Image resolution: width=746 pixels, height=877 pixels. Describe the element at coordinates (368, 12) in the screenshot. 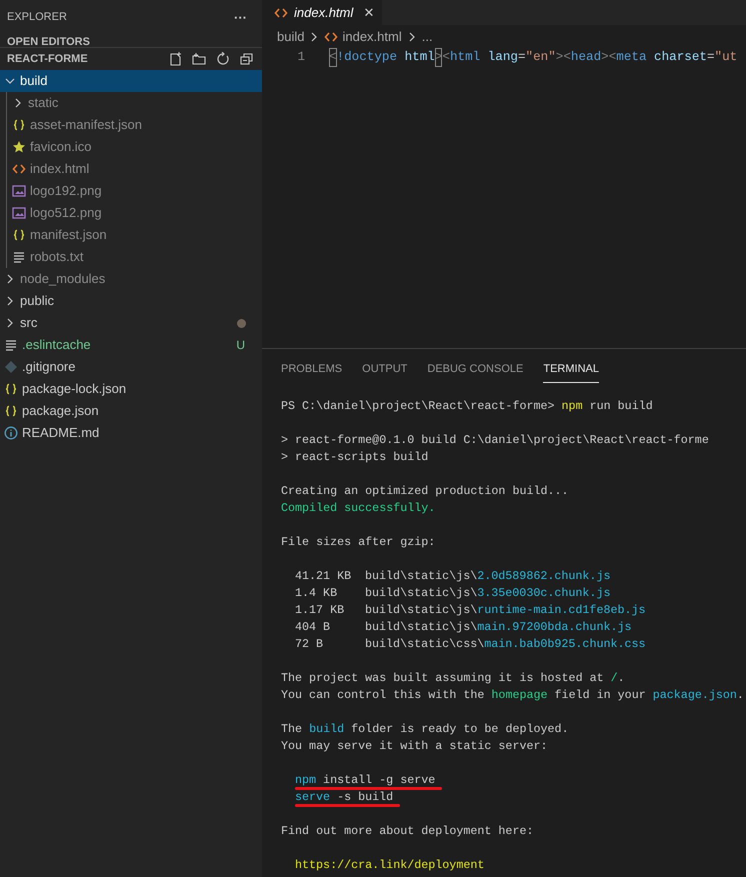

I see `close-button: ✕` at that location.